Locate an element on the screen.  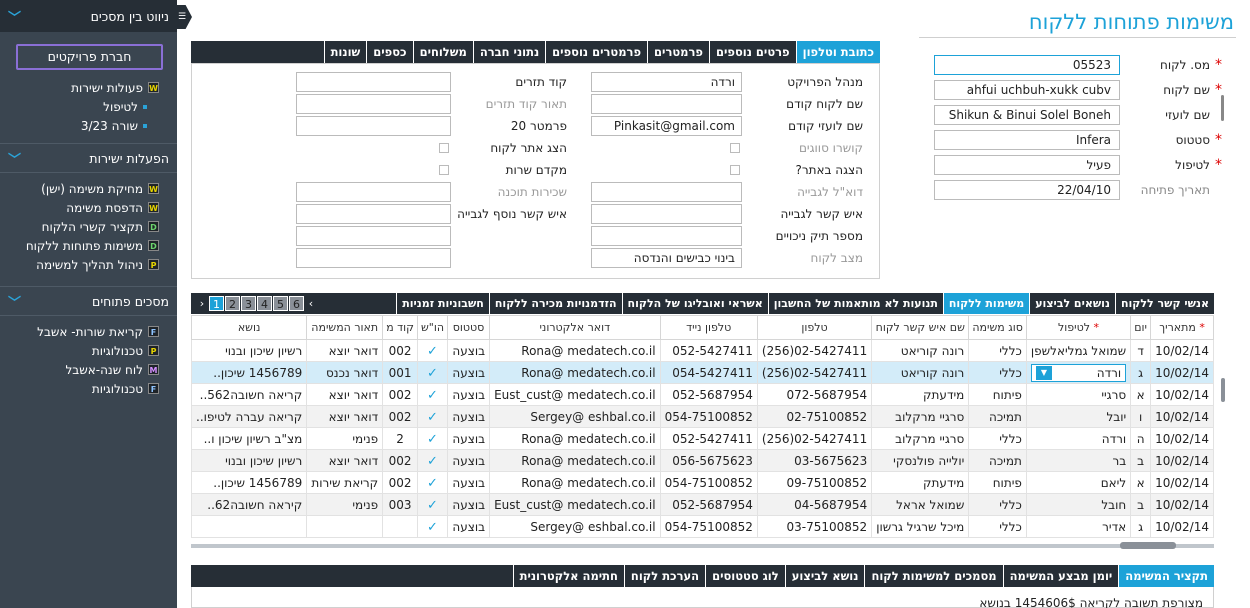
assignee-dropdown: ורדה ▼ is located at coordinates (1078, 372).